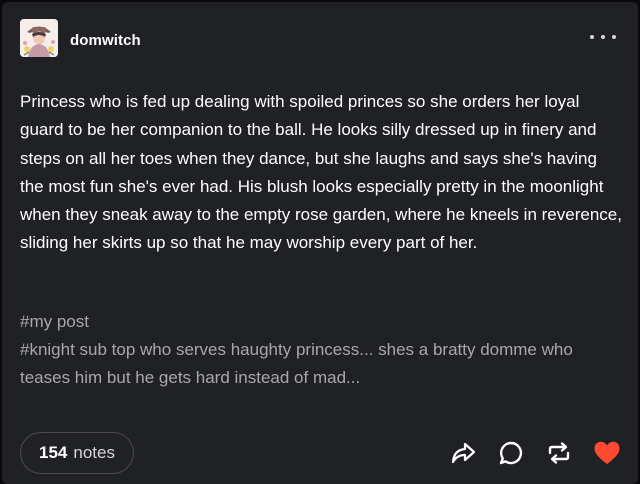 This screenshot has height=484, width=640. Describe the element at coordinates (94, 452) in the screenshot. I see `notes-label: notes` at that location.